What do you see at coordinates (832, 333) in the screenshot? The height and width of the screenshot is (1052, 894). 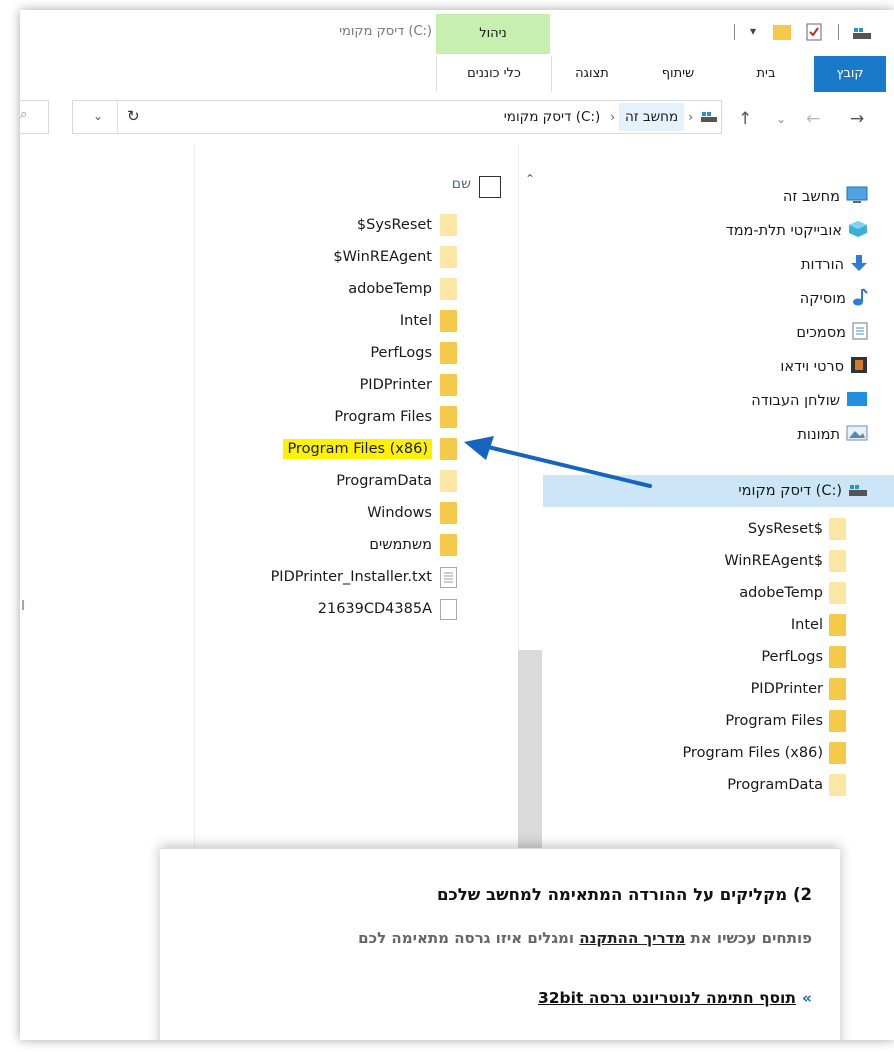 I see `nav-item: מסמכים` at bounding box center [832, 333].